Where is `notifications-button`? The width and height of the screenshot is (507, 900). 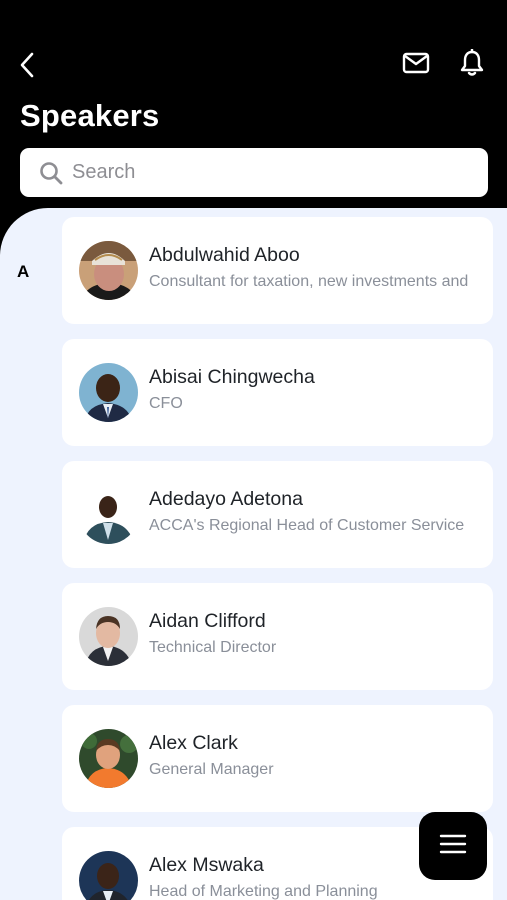 notifications-button is located at coordinates (472, 65).